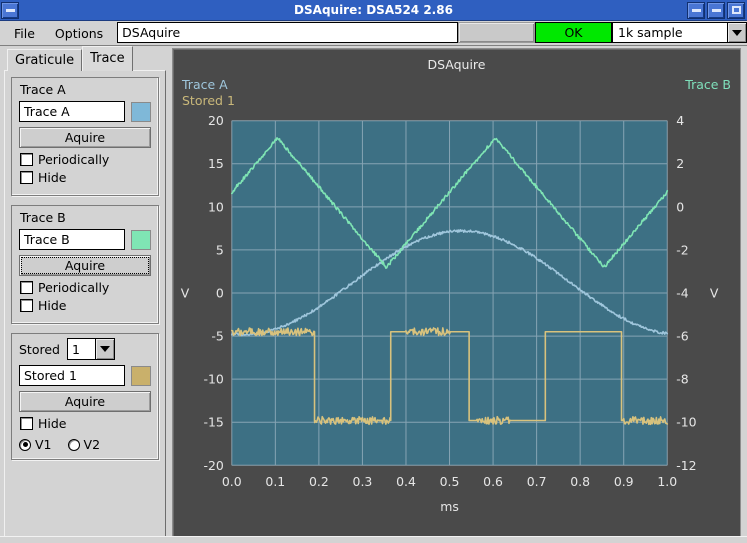 This screenshot has width=747, height=543. I want to click on trace-a-acquire-button: Aquire, so click(85, 137).